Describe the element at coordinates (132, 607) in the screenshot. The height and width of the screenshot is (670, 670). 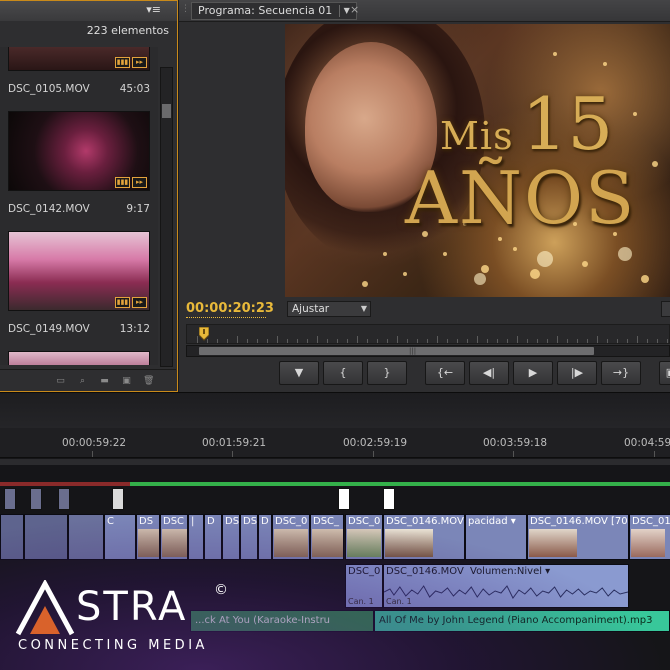
I see `logo-wordmark: STRA` at that location.